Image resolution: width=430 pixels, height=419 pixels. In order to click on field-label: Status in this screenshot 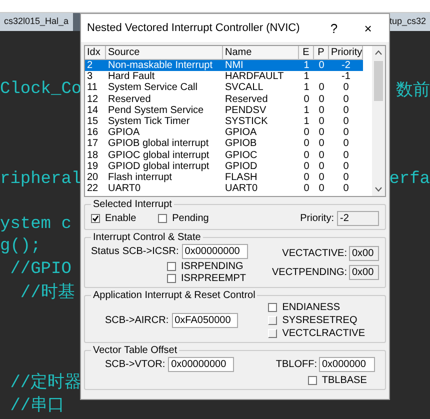, I will do `click(105, 251)`.